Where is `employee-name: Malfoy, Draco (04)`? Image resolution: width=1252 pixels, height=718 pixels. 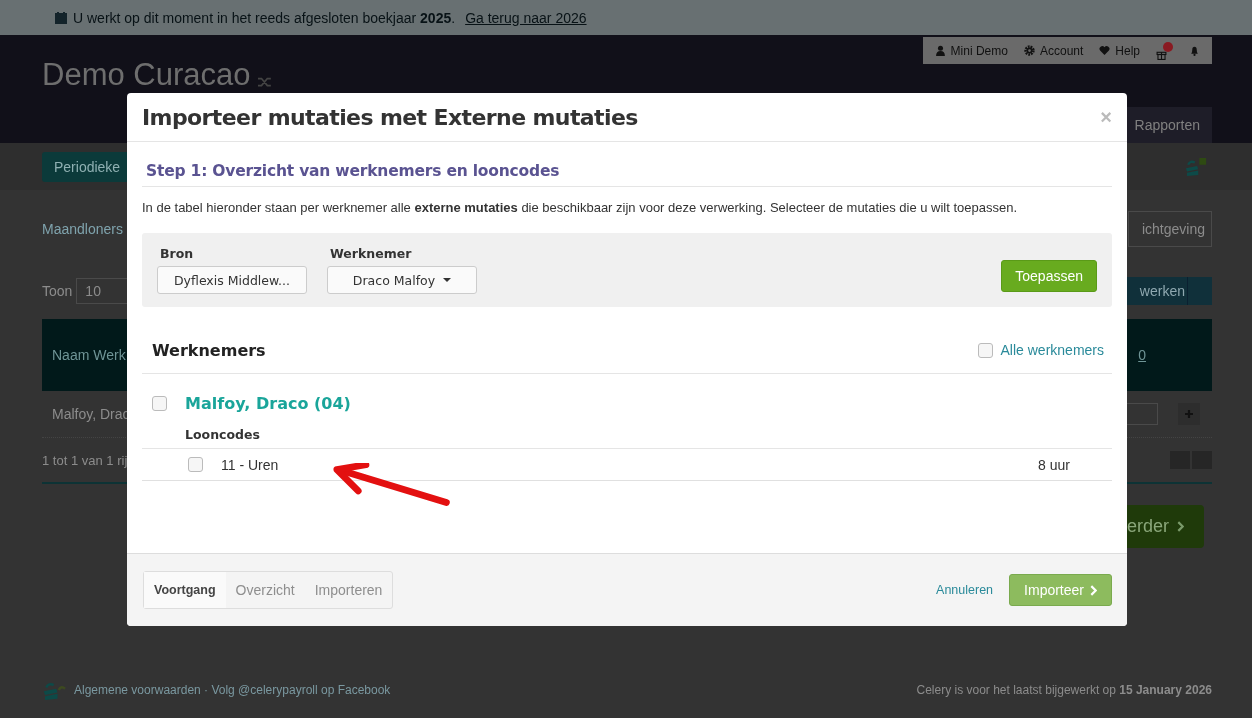
employee-name: Malfoy, Draco (04) is located at coordinates (268, 403).